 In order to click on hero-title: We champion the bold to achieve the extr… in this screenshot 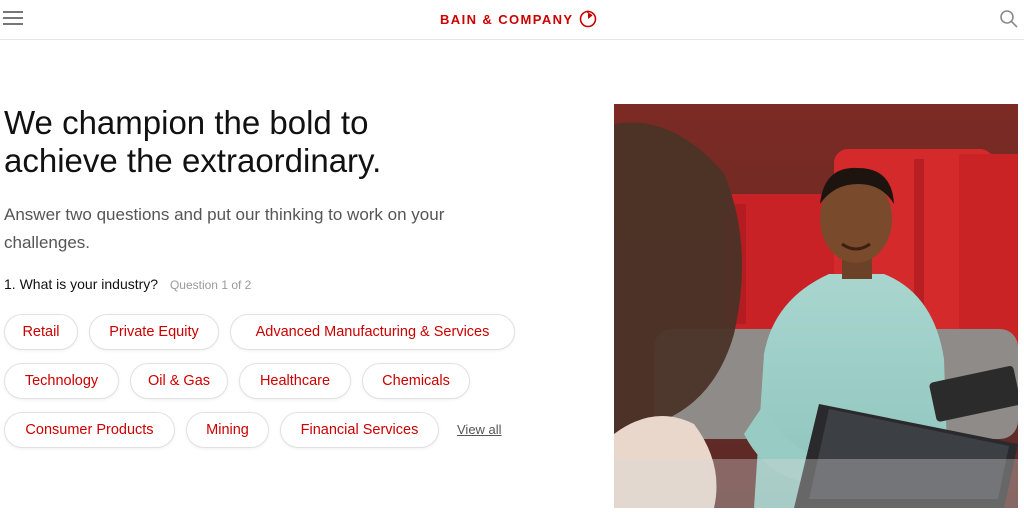, I will do `click(264, 142)`.